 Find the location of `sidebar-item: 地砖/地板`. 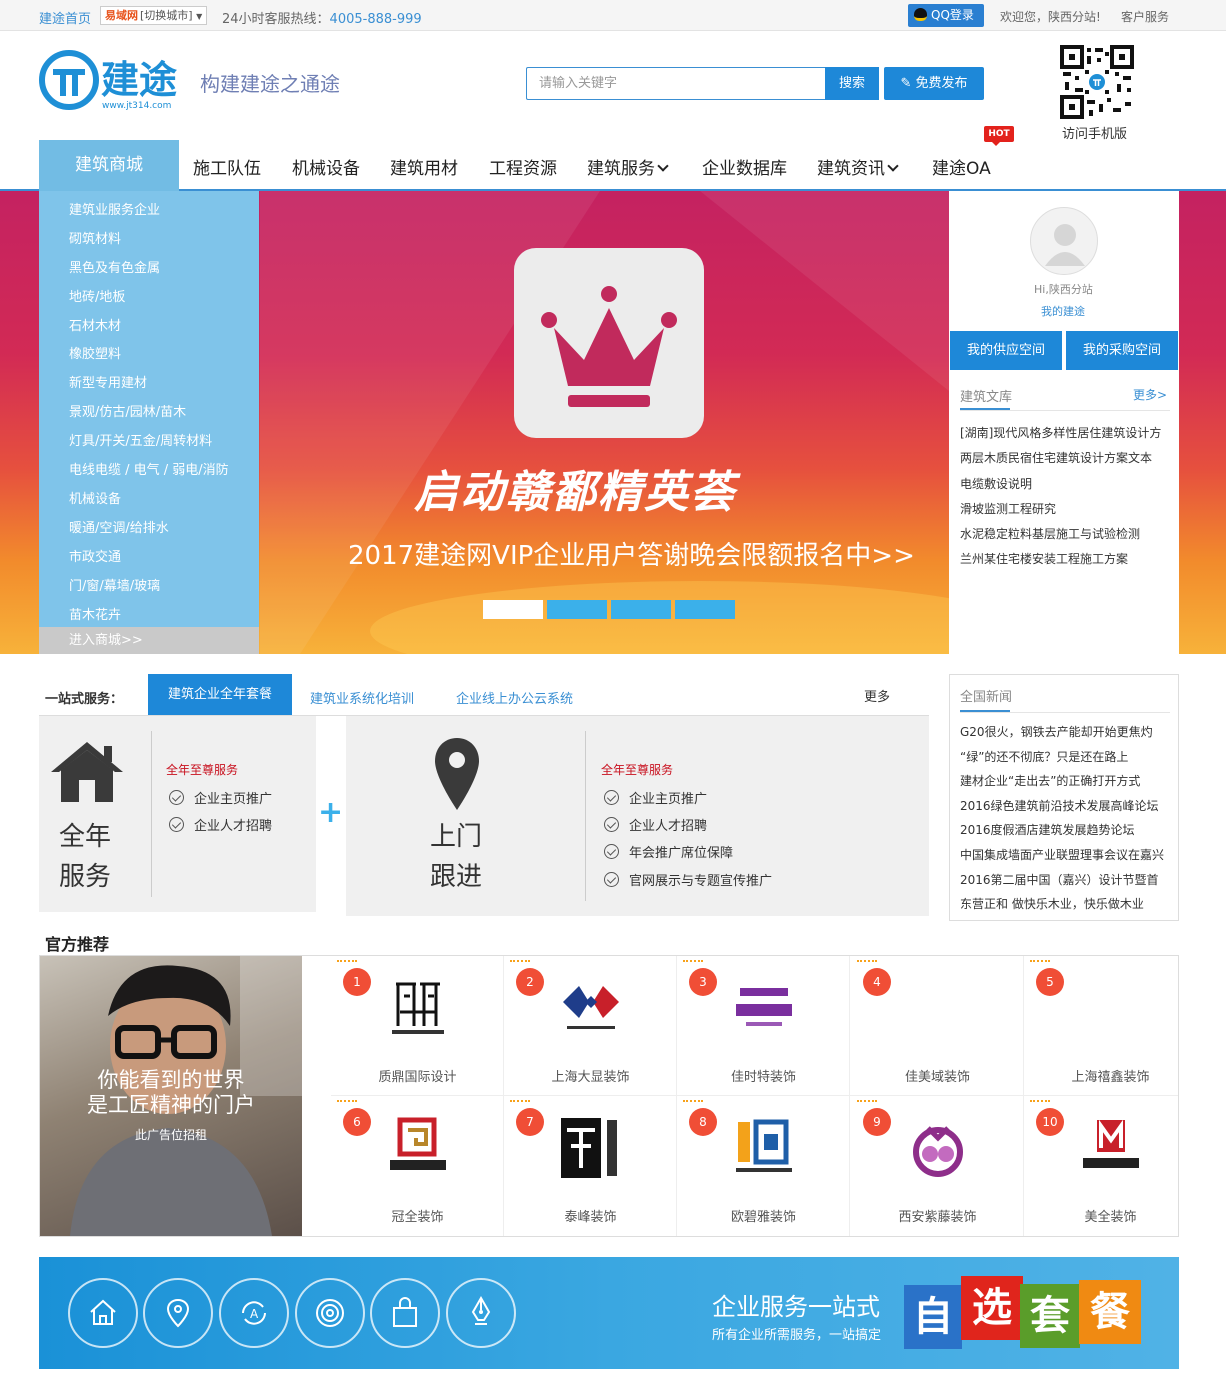

sidebar-item: 地砖/地板 is located at coordinates (97, 295).